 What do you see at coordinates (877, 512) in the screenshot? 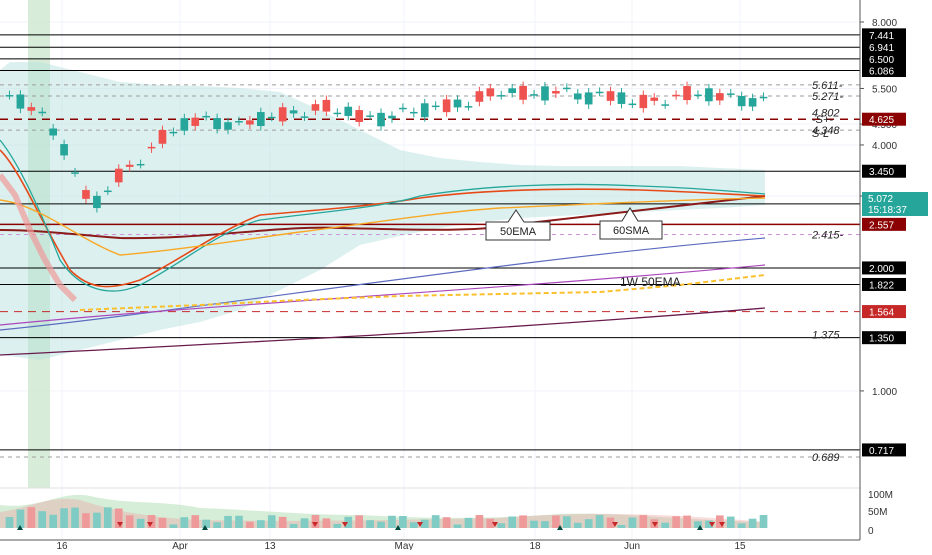
I see `volume-tick-label-1: 50M` at bounding box center [877, 512].